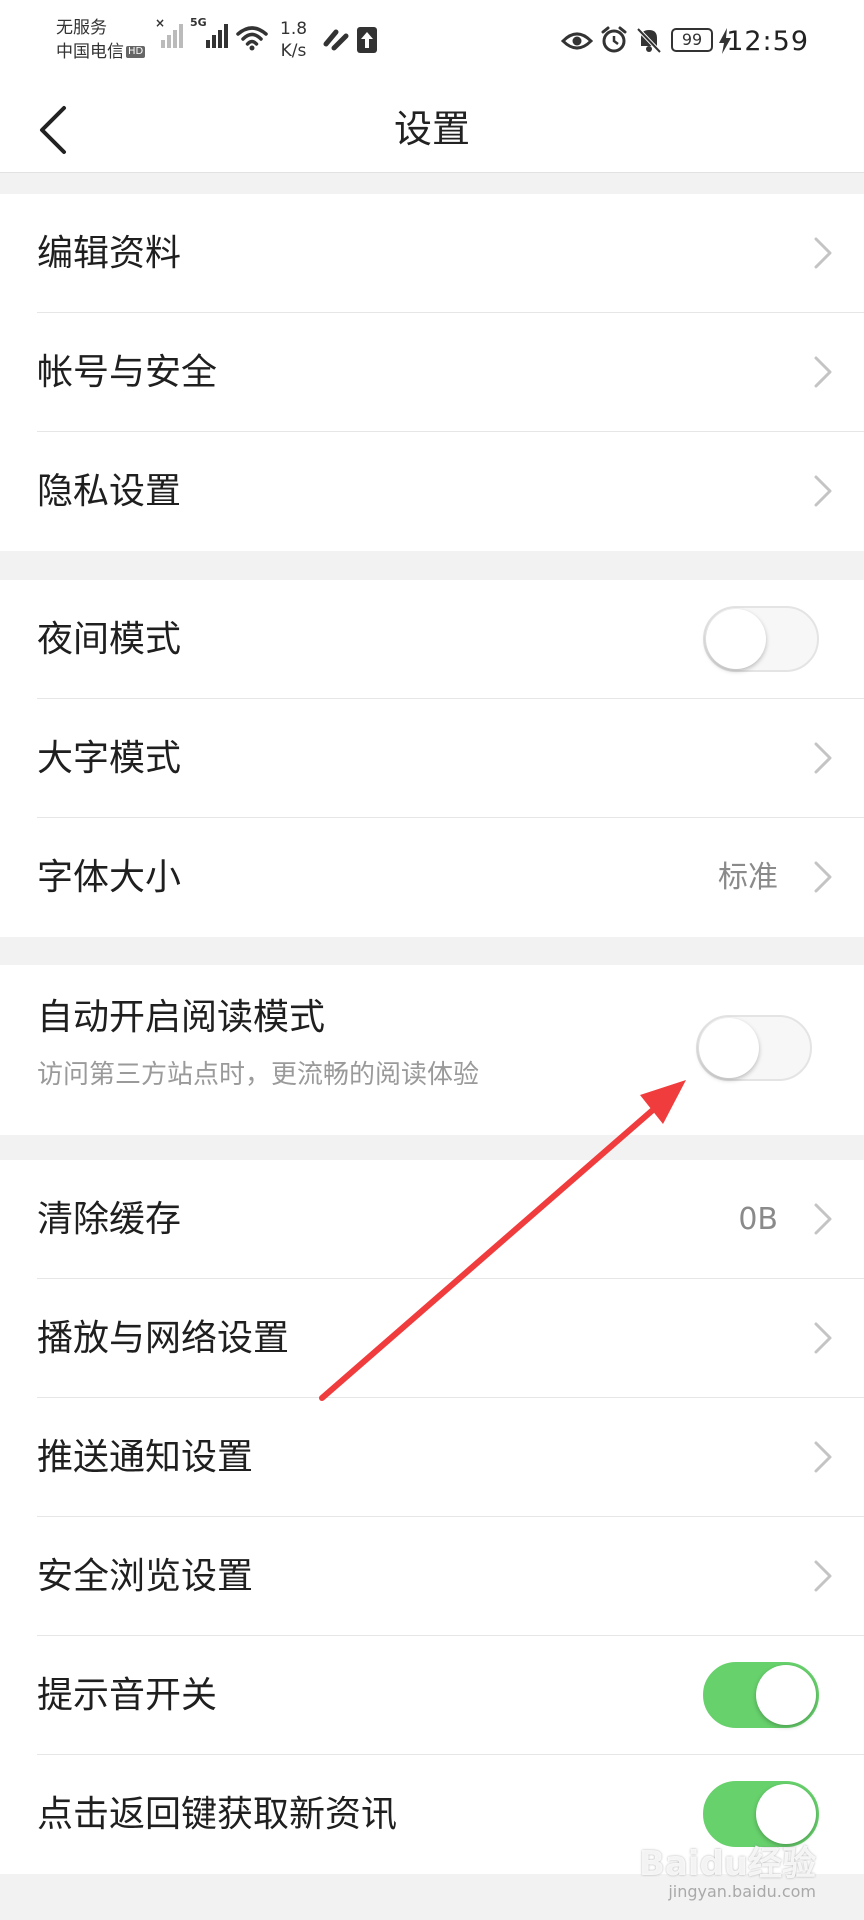  What do you see at coordinates (367, 40) in the screenshot?
I see `upload-icon` at bounding box center [367, 40].